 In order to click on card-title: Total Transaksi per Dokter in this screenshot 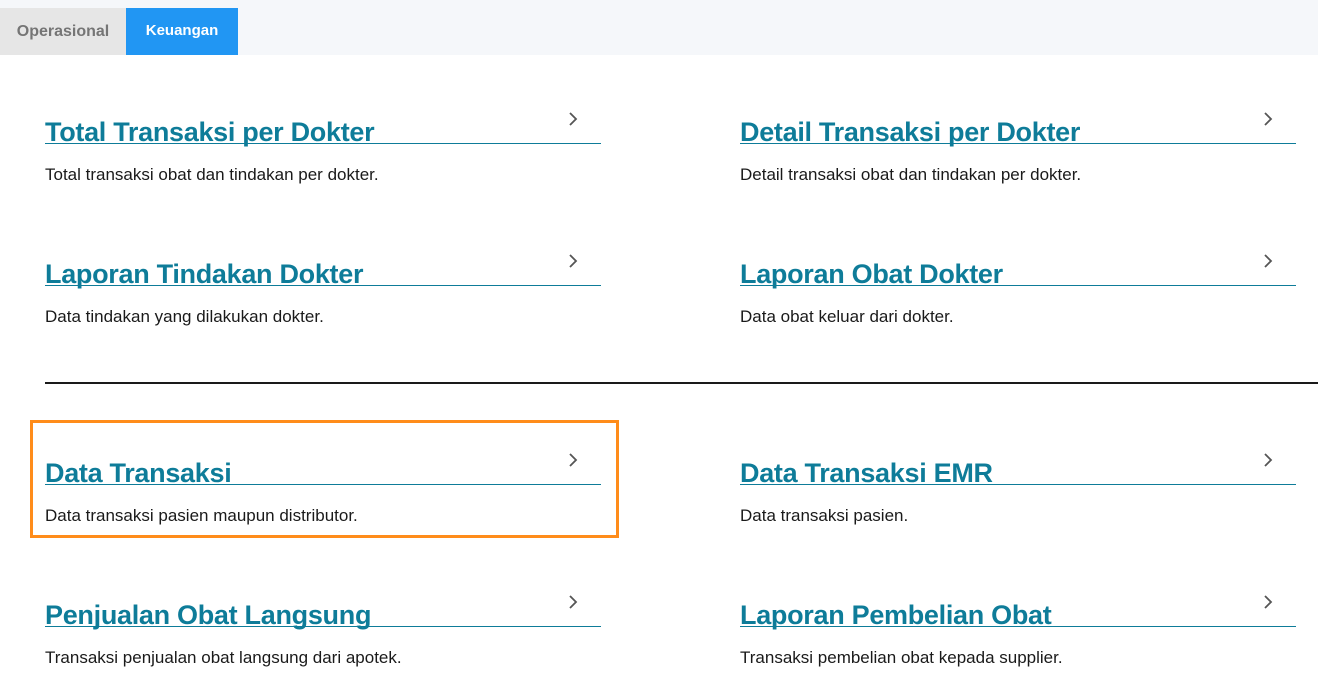, I will do `click(210, 132)`.